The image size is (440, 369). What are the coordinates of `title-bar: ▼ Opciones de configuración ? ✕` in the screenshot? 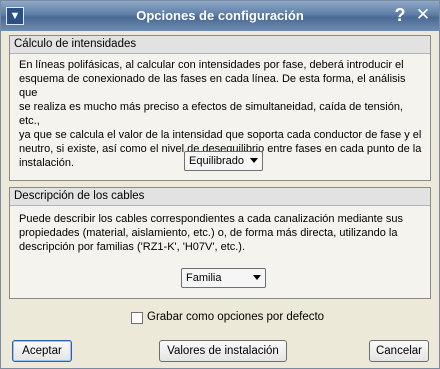 It's located at (220, 16).